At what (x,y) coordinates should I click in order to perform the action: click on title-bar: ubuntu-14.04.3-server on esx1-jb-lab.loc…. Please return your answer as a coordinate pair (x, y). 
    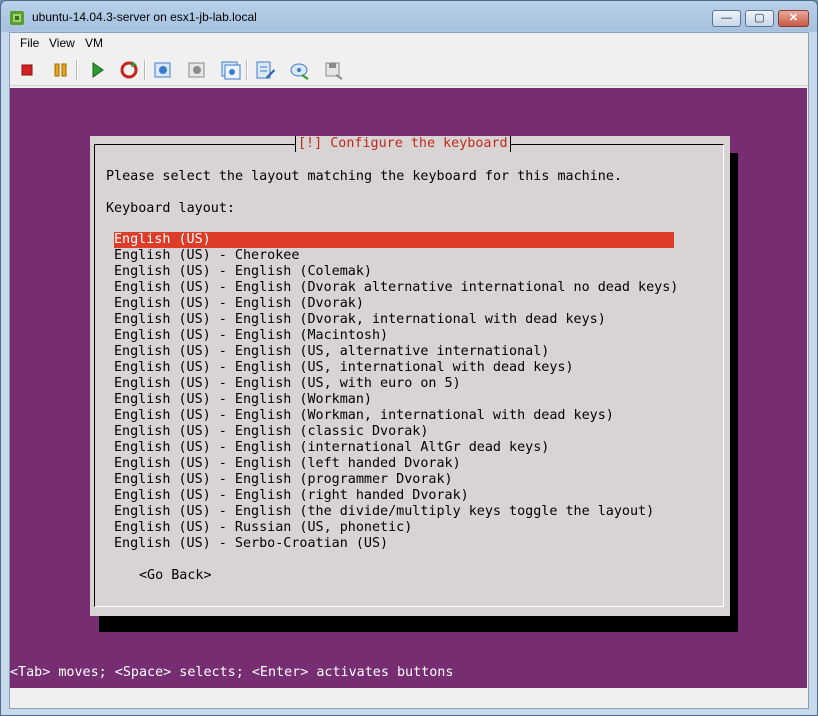
    Looking at the image, I should click on (409, 17).